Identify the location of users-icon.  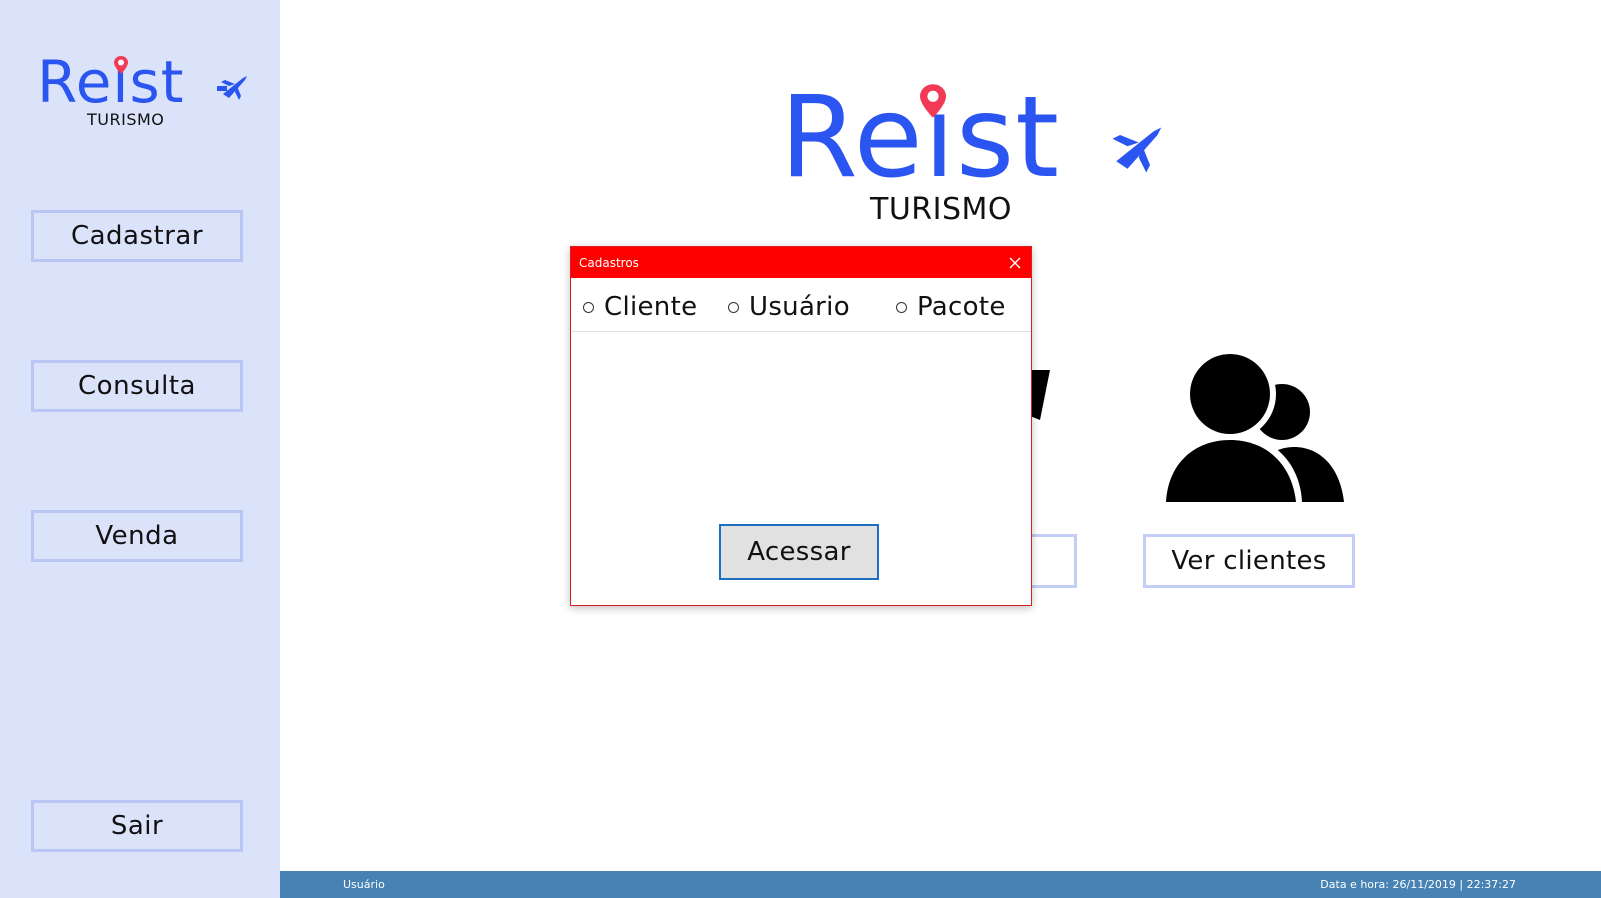
(1252, 427).